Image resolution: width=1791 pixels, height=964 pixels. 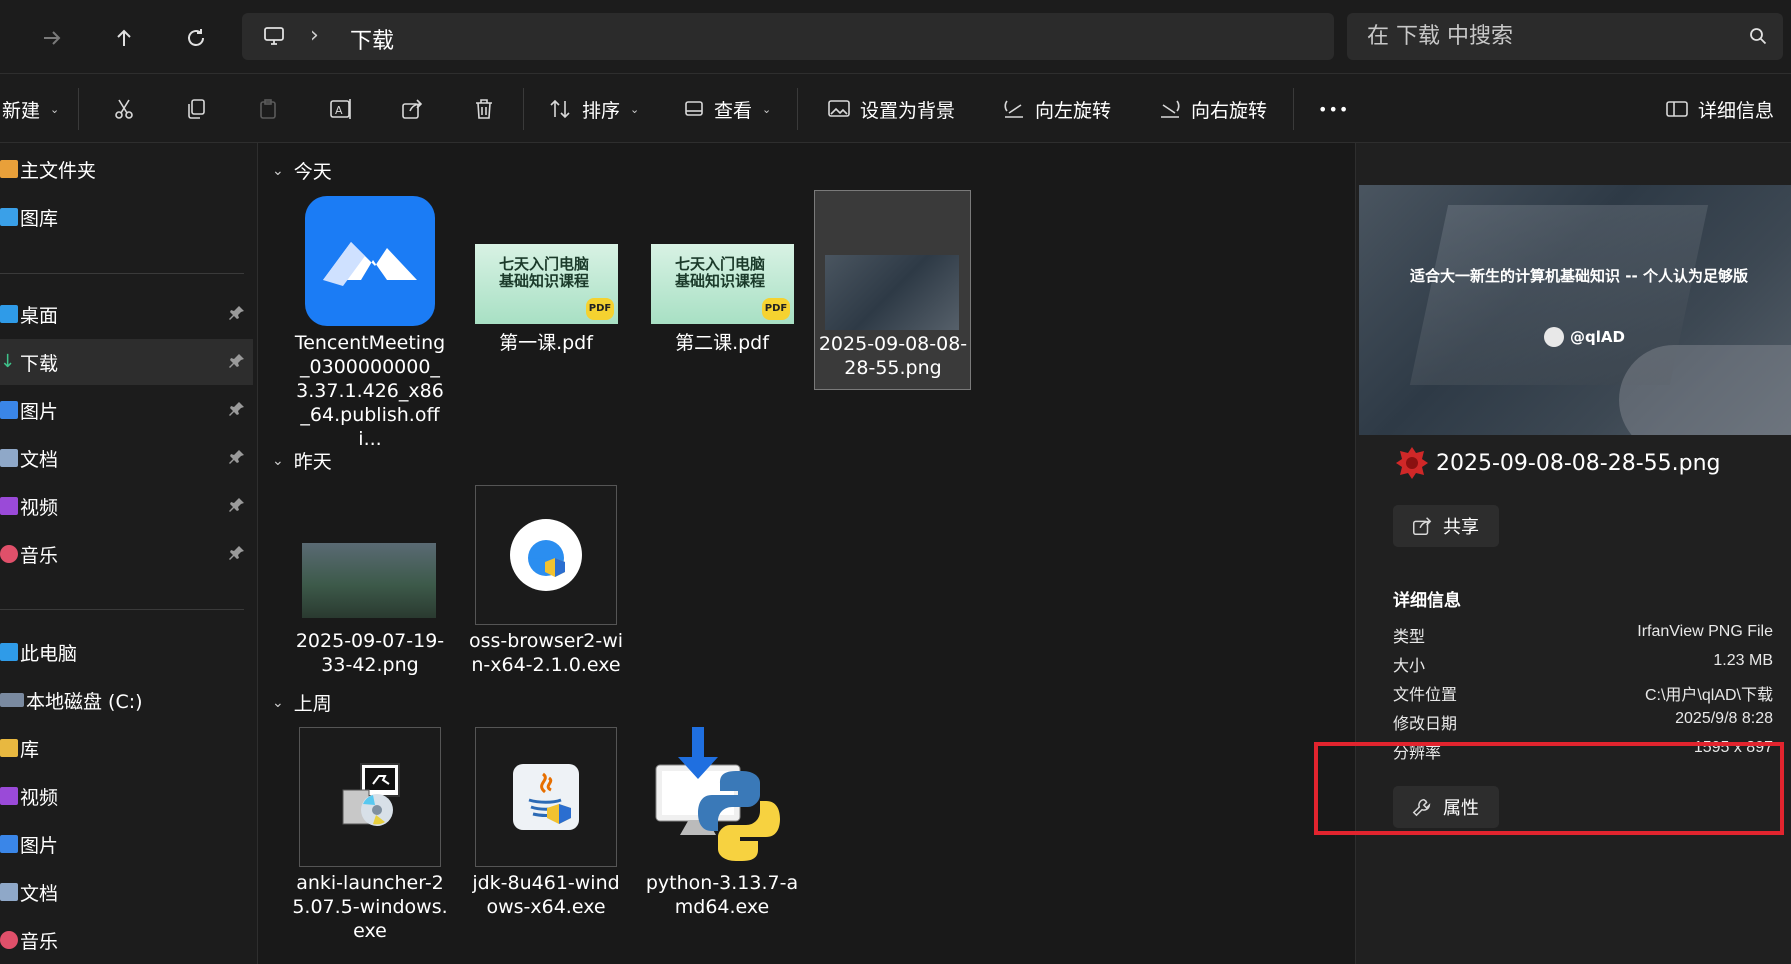 I want to click on search-input, so click(x=1547, y=36).